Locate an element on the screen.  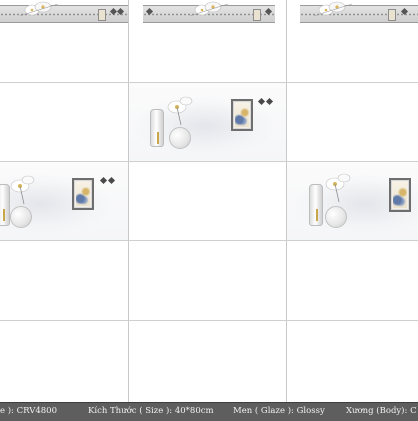
tile-r5-c3 is located at coordinates (352, 361).